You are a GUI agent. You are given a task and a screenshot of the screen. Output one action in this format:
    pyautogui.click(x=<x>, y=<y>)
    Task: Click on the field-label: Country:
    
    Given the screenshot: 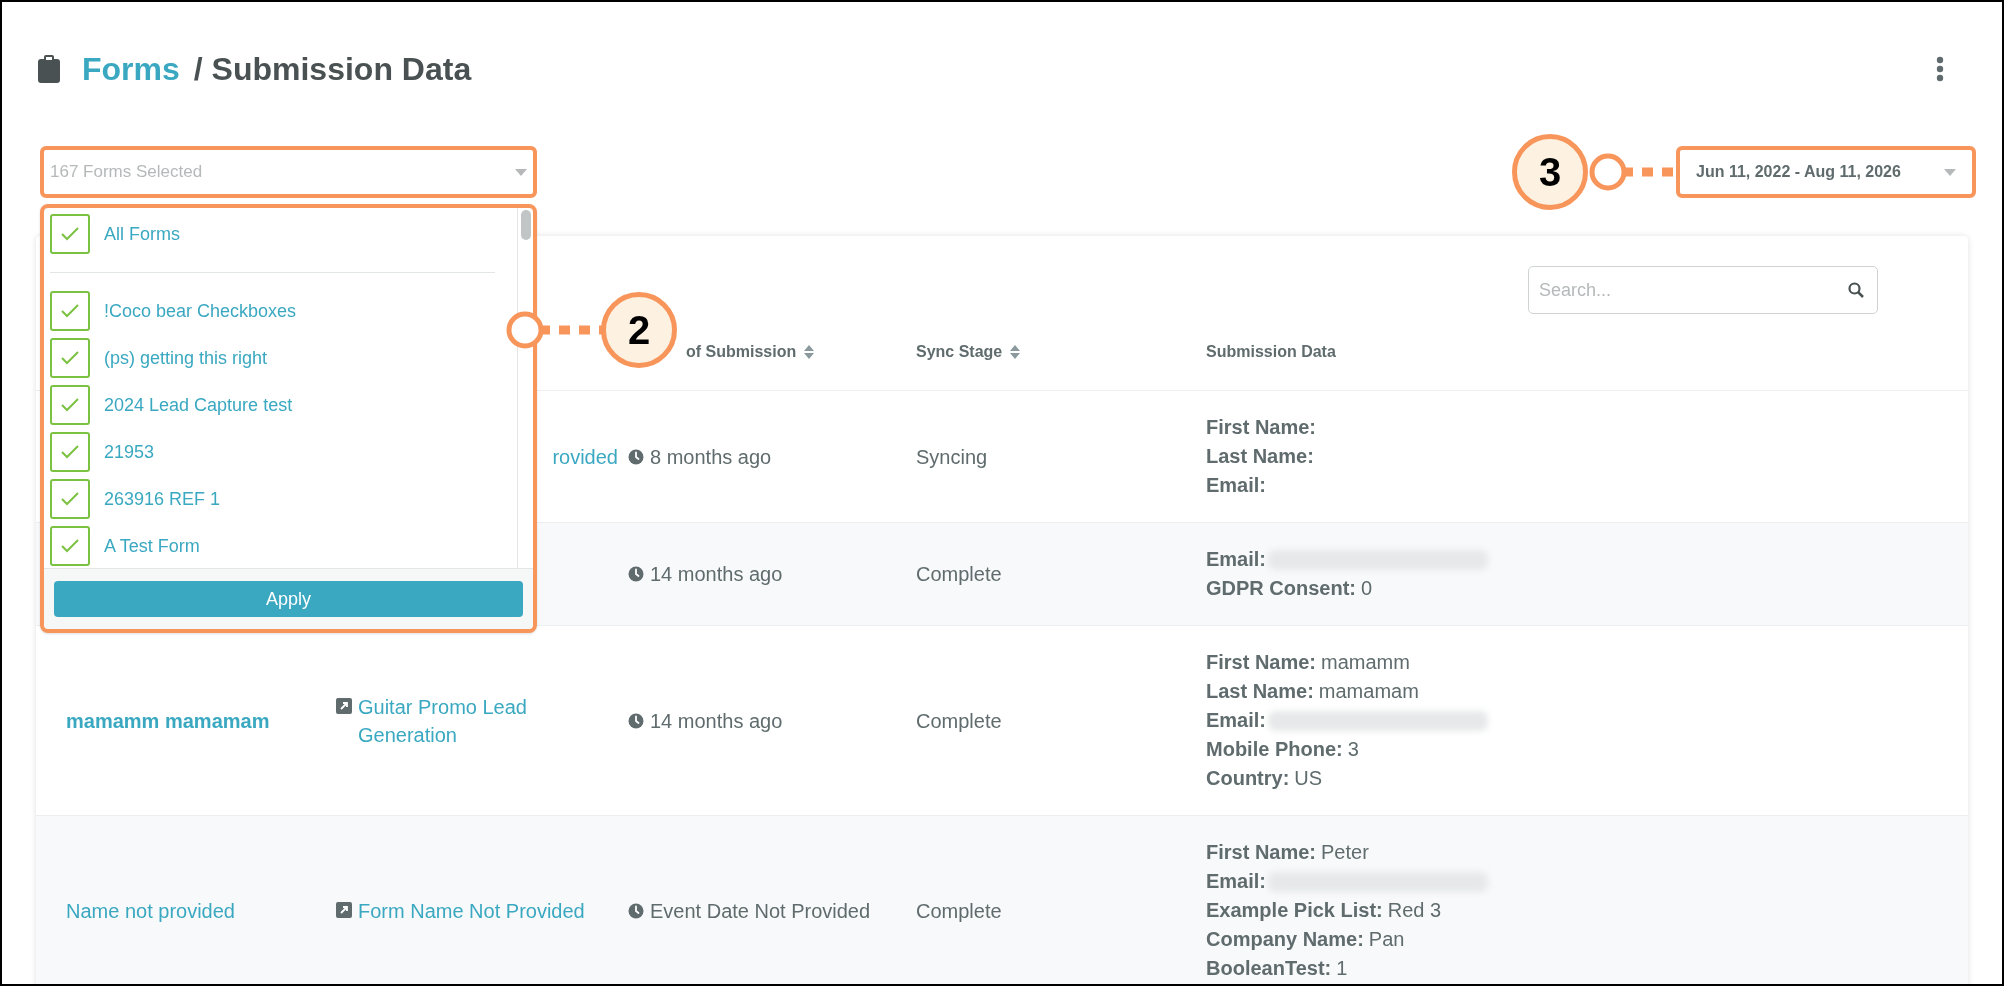 What is the action you would take?
    pyautogui.click(x=1248, y=778)
    